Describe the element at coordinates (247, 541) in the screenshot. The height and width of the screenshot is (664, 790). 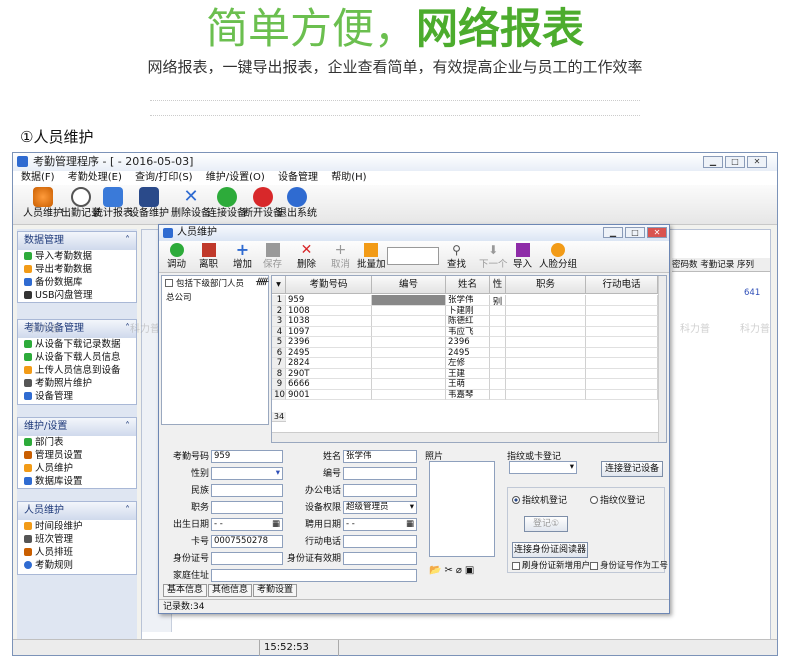
I see `card-no-field: 0007550278` at that location.